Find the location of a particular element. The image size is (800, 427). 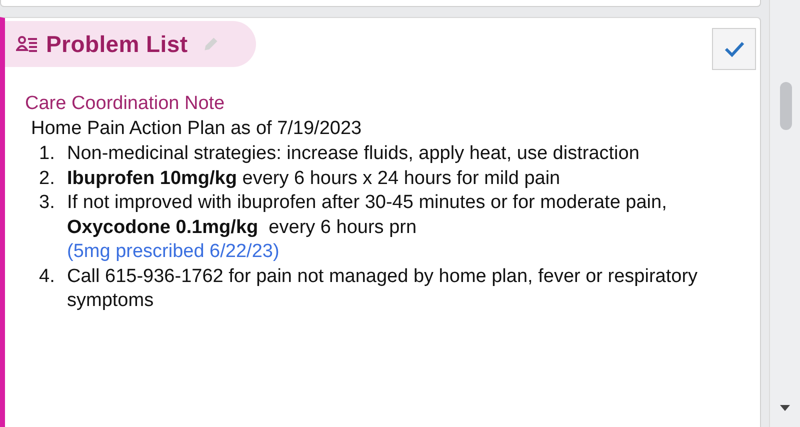

panel-title: Problem List is located at coordinates (117, 44).